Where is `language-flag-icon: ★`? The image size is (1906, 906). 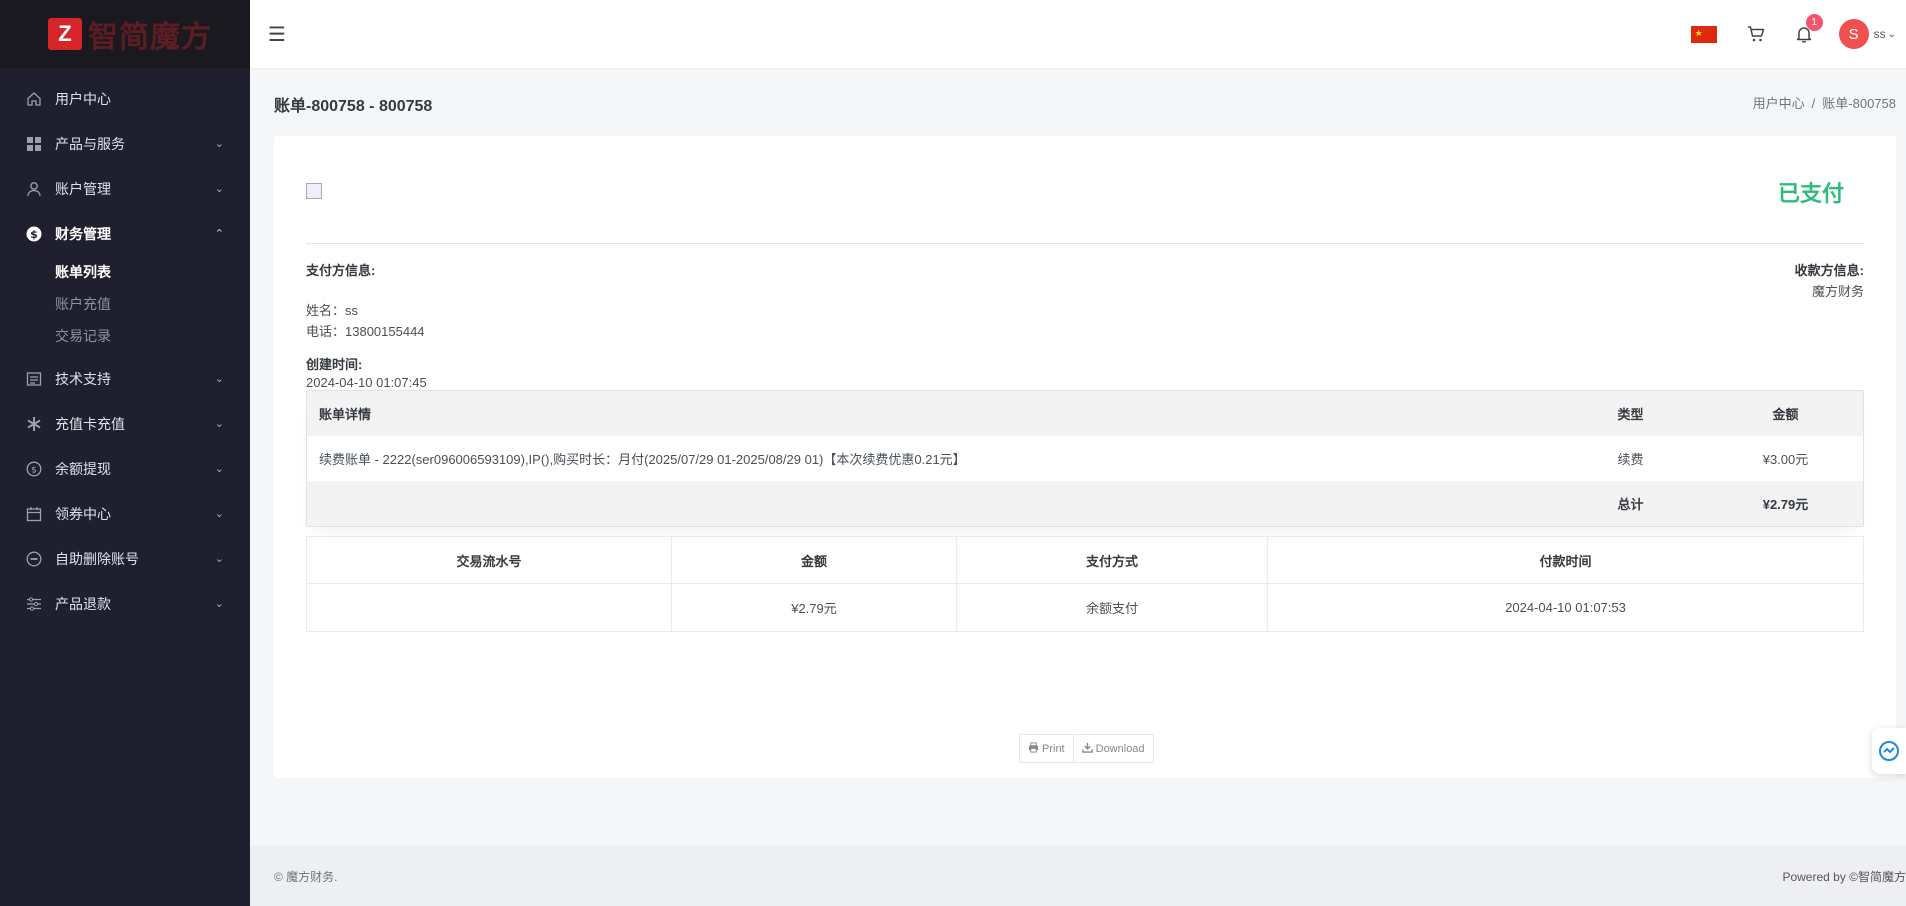
language-flag-icon: ★ is located at coordinates (1703, 34).